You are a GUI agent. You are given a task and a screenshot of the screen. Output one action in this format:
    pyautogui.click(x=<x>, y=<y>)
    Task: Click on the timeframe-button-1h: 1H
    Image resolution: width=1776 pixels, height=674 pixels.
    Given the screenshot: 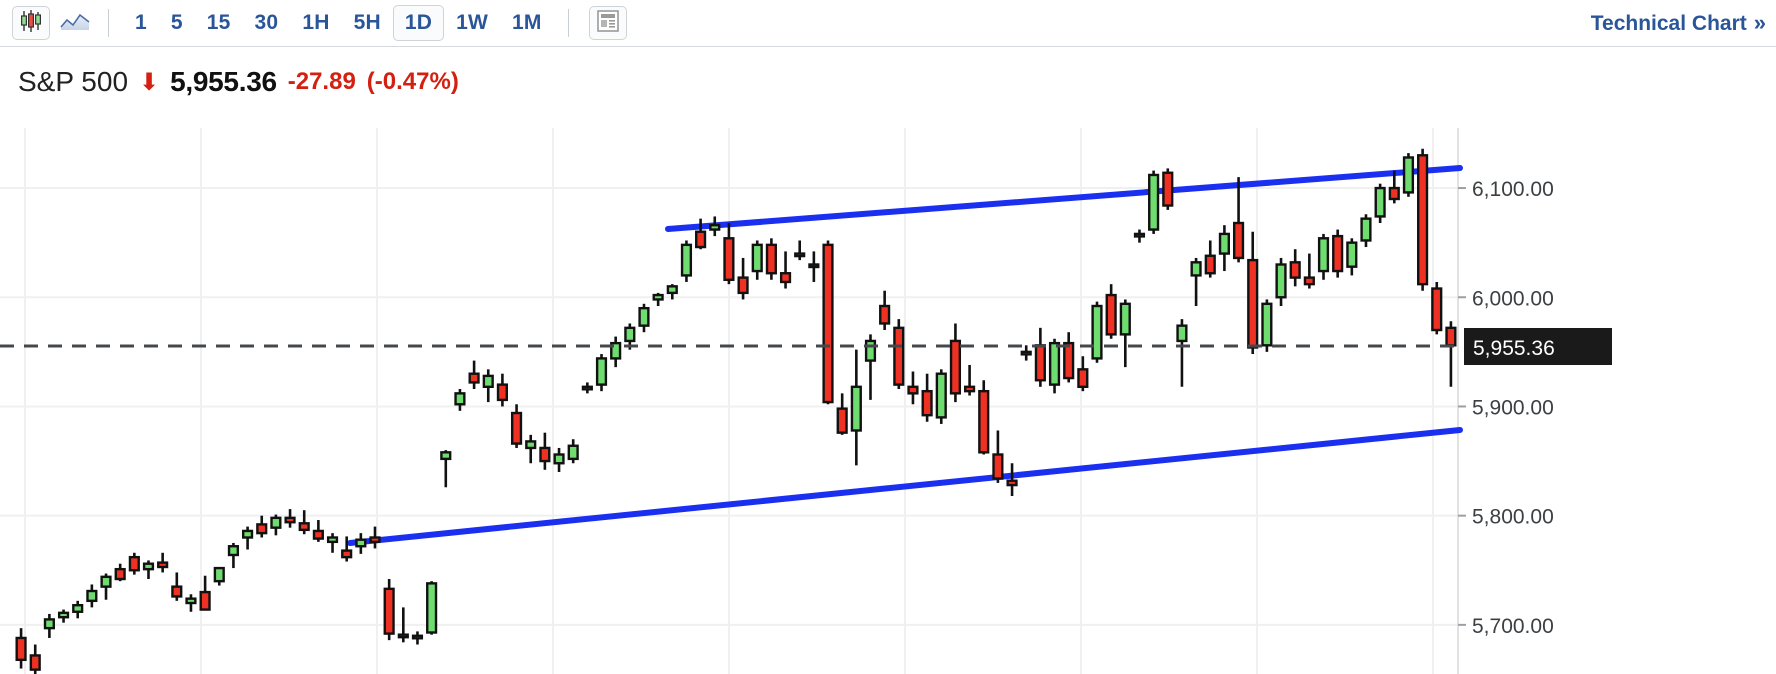 What is the action you would take?
    pyautogui.click(x=315, y=23)
    